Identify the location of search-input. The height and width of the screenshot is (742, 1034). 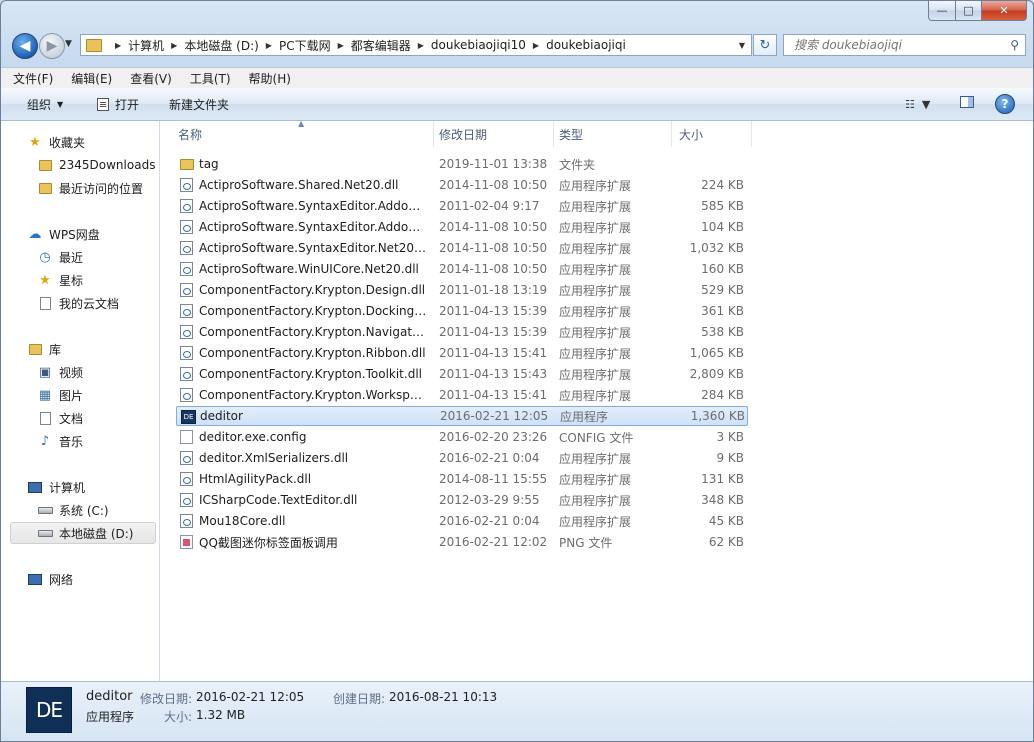
(899, 45).